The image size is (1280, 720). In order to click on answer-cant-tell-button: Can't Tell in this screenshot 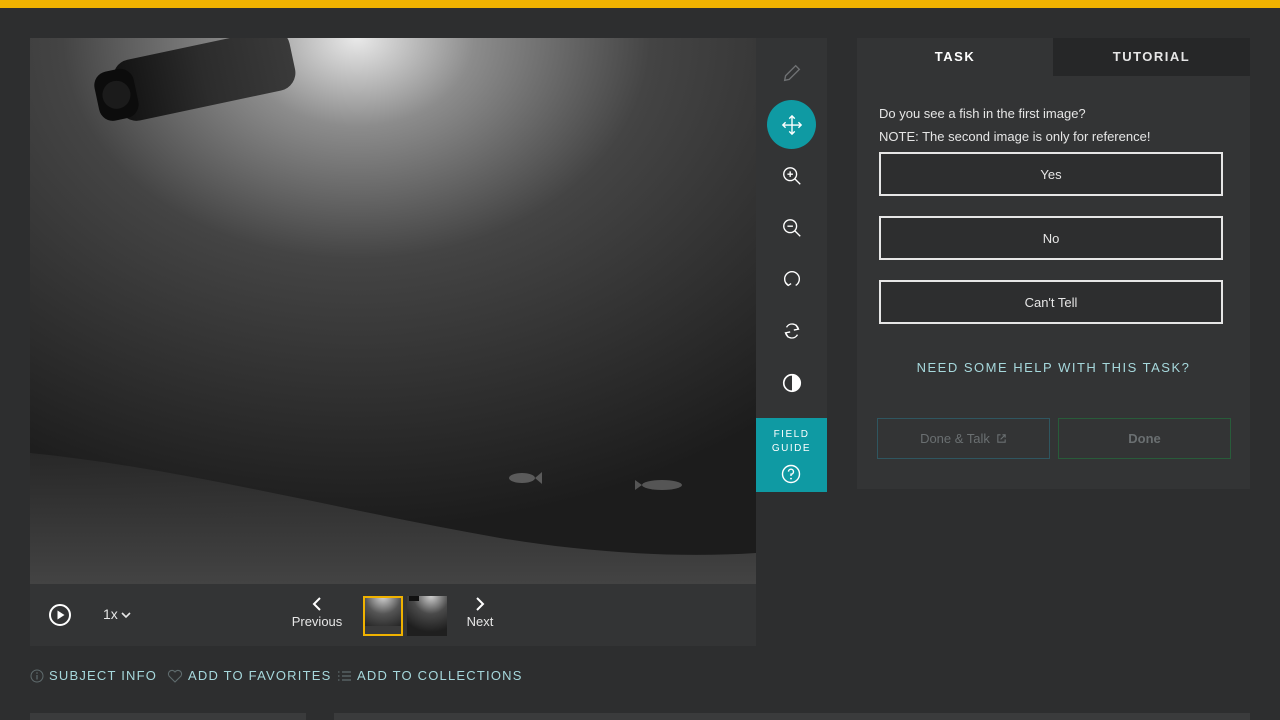, I will do `click(1051, 302)`.